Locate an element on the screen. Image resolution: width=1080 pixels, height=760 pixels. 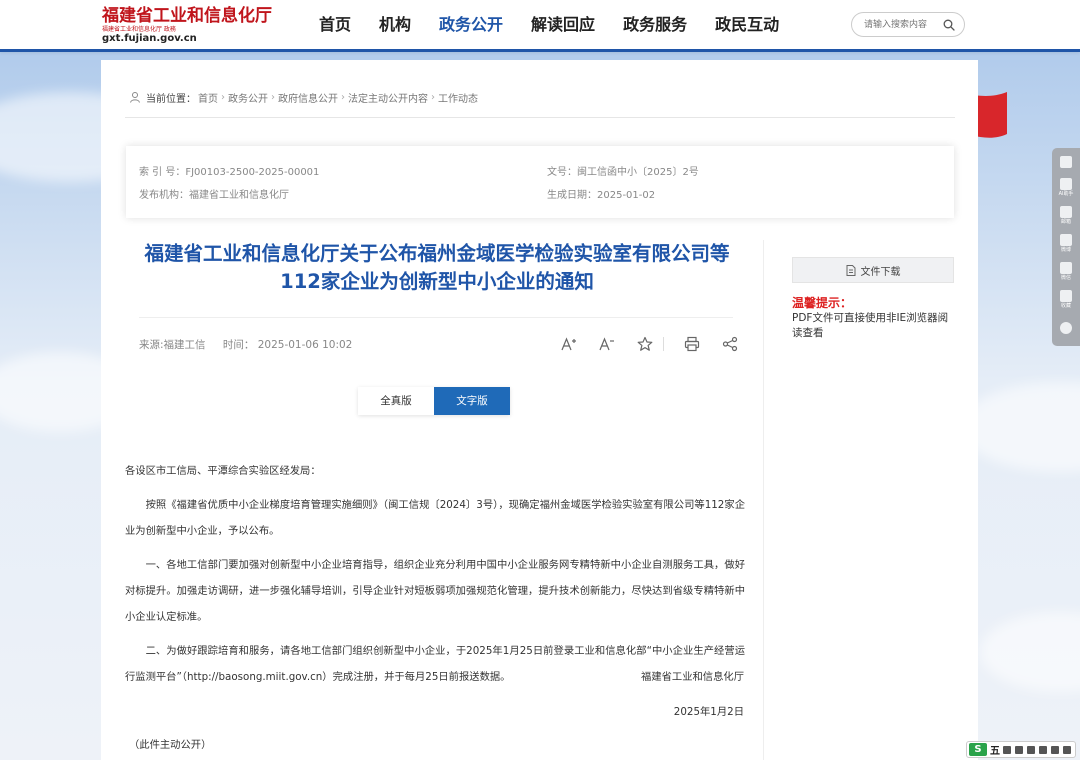
moon-icon is located at coordinates (1007, 749).